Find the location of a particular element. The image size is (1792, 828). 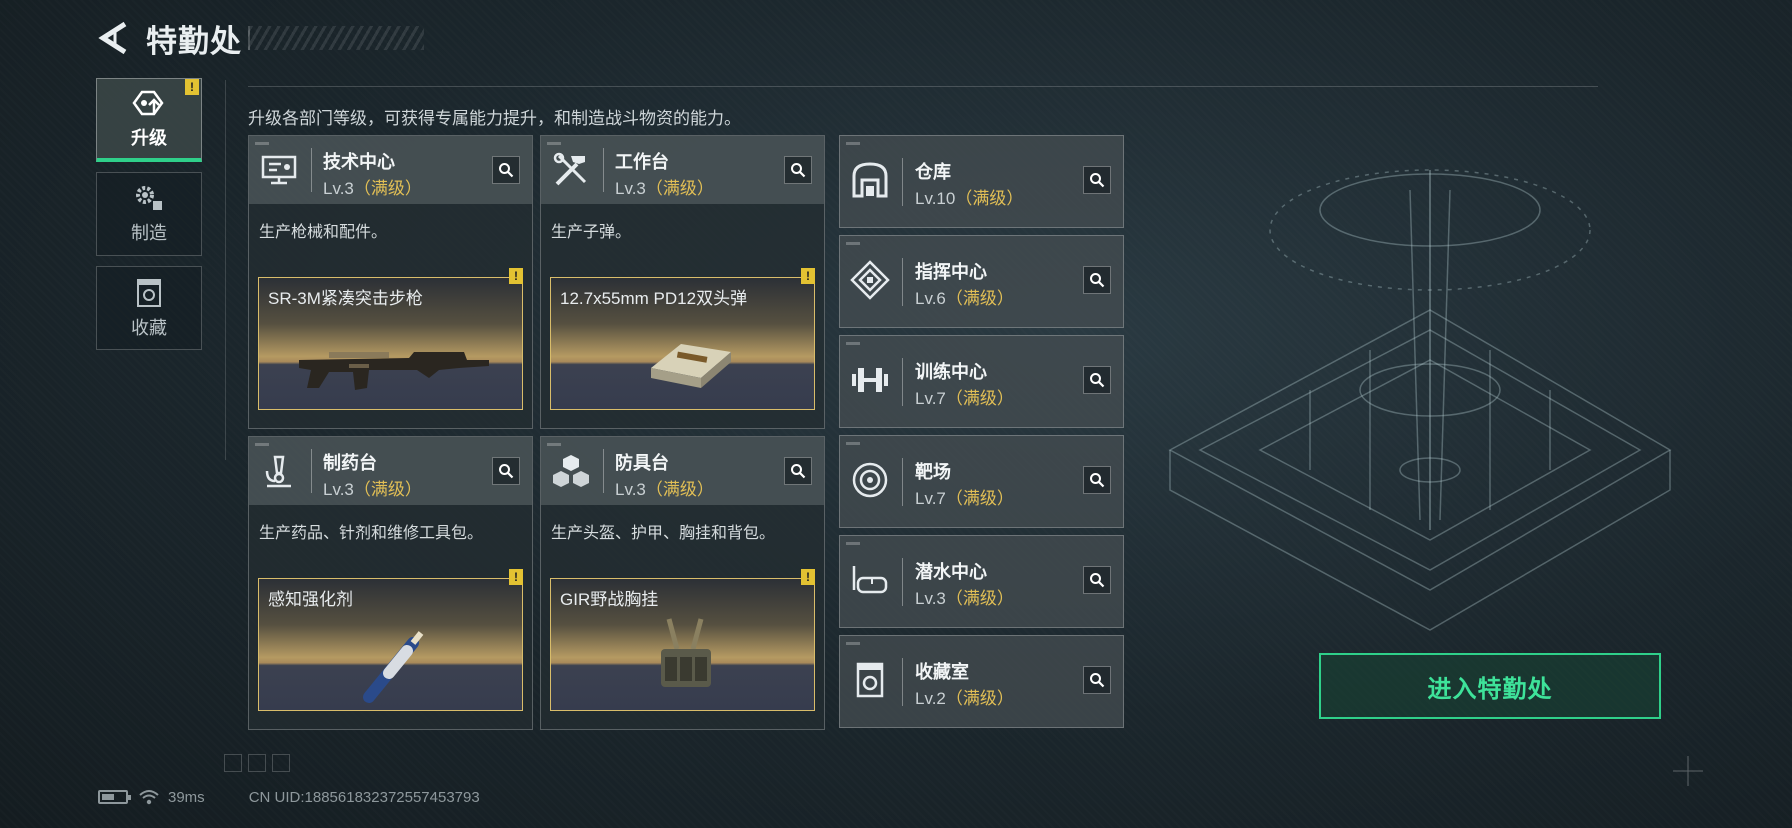

nav-item-upgrade: ! 升级 is located at coordinates (149, 120).